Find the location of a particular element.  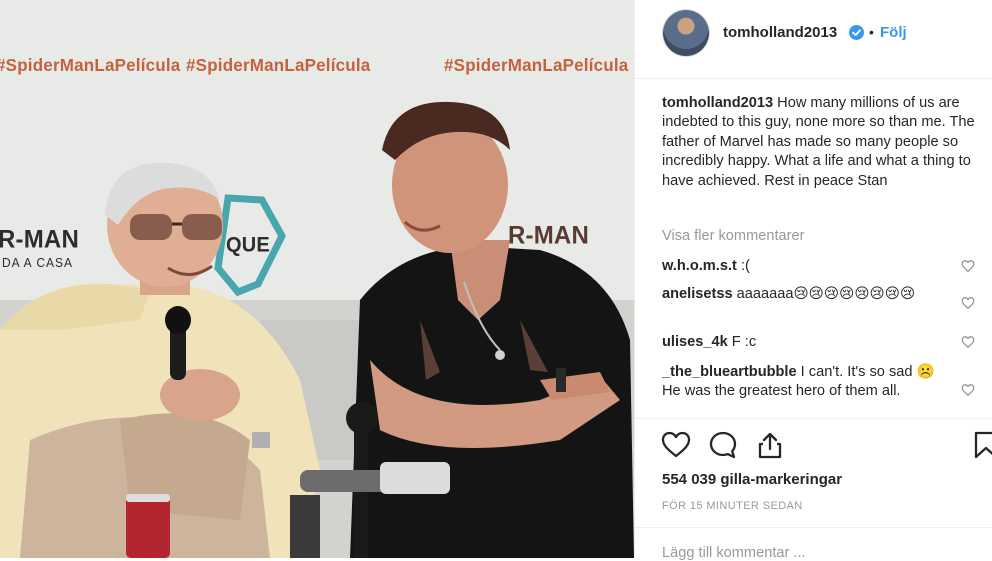

avatar is located at coordinates (686, 33).